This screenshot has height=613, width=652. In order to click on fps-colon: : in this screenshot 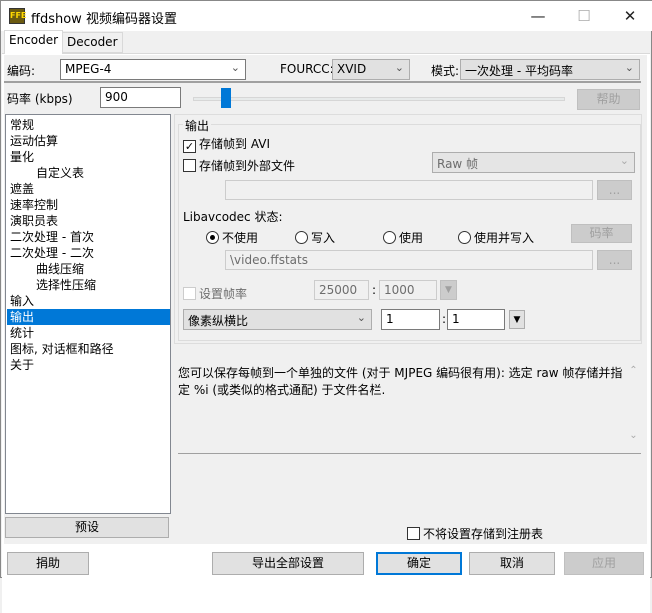, I will do `click(374, 290)`.